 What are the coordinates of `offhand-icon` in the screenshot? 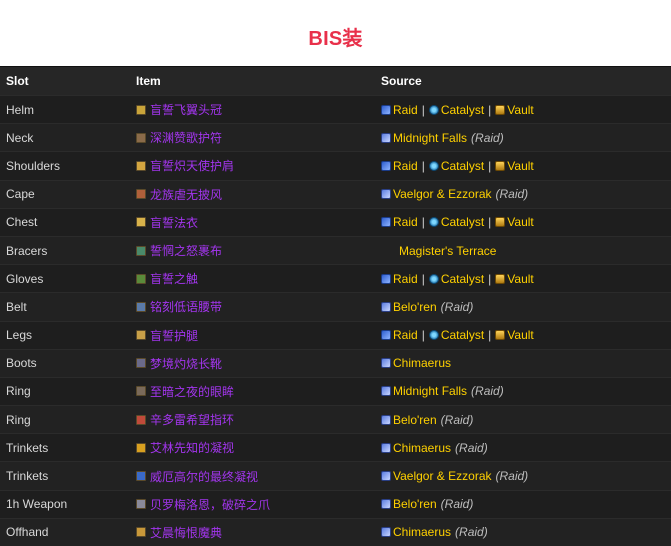 It's located at (141, 532).